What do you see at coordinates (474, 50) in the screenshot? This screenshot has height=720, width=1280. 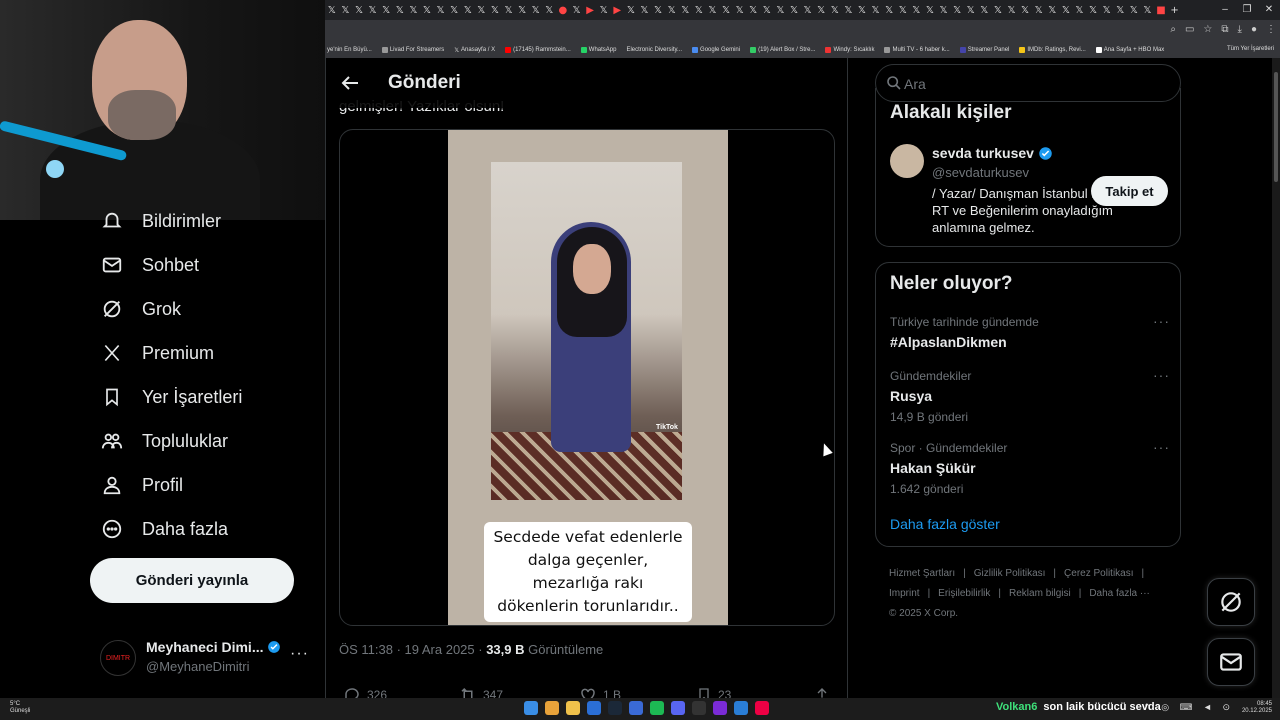 I see `bookmark: 𝕏 Anasayfa / X` at bounding box center [474, 50].